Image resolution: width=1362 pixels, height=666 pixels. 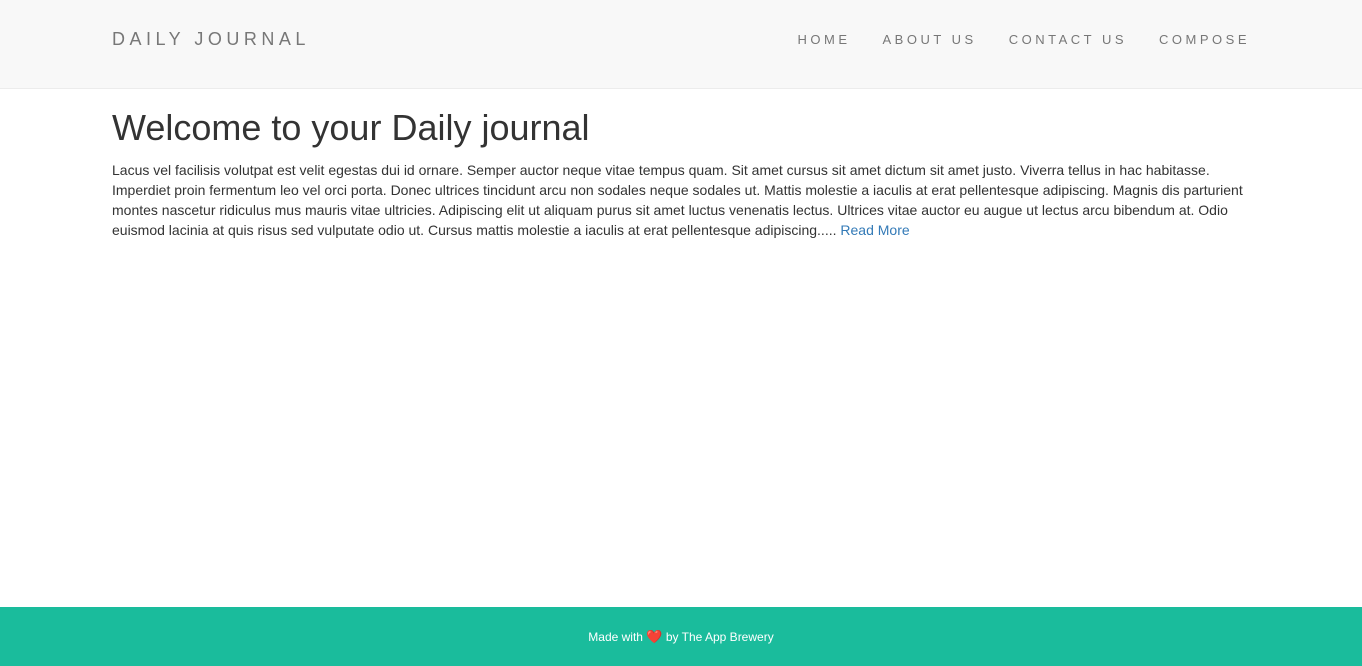 I want to click on nav-item-contact-us: CONTACT US, so click(x=1068, y=40).